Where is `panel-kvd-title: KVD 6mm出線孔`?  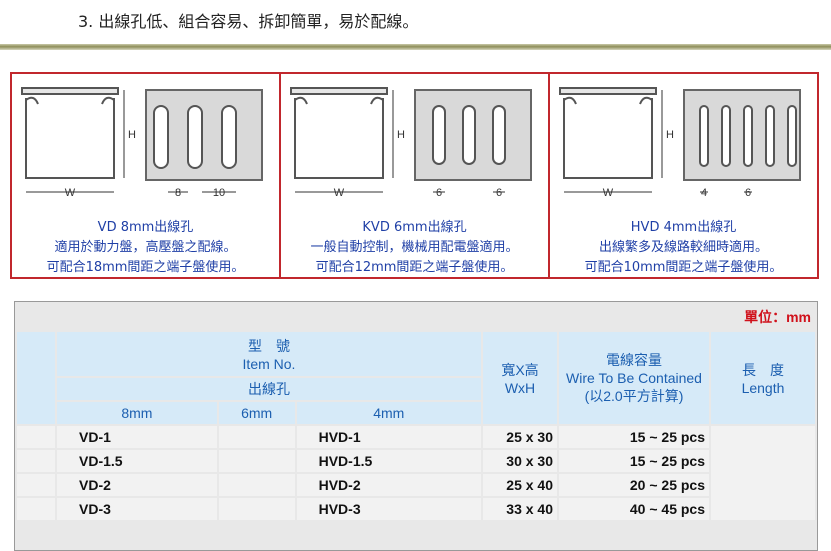
panel-kvd-title: KVD 6mm出線孔 is located at coordinates (414, 227).